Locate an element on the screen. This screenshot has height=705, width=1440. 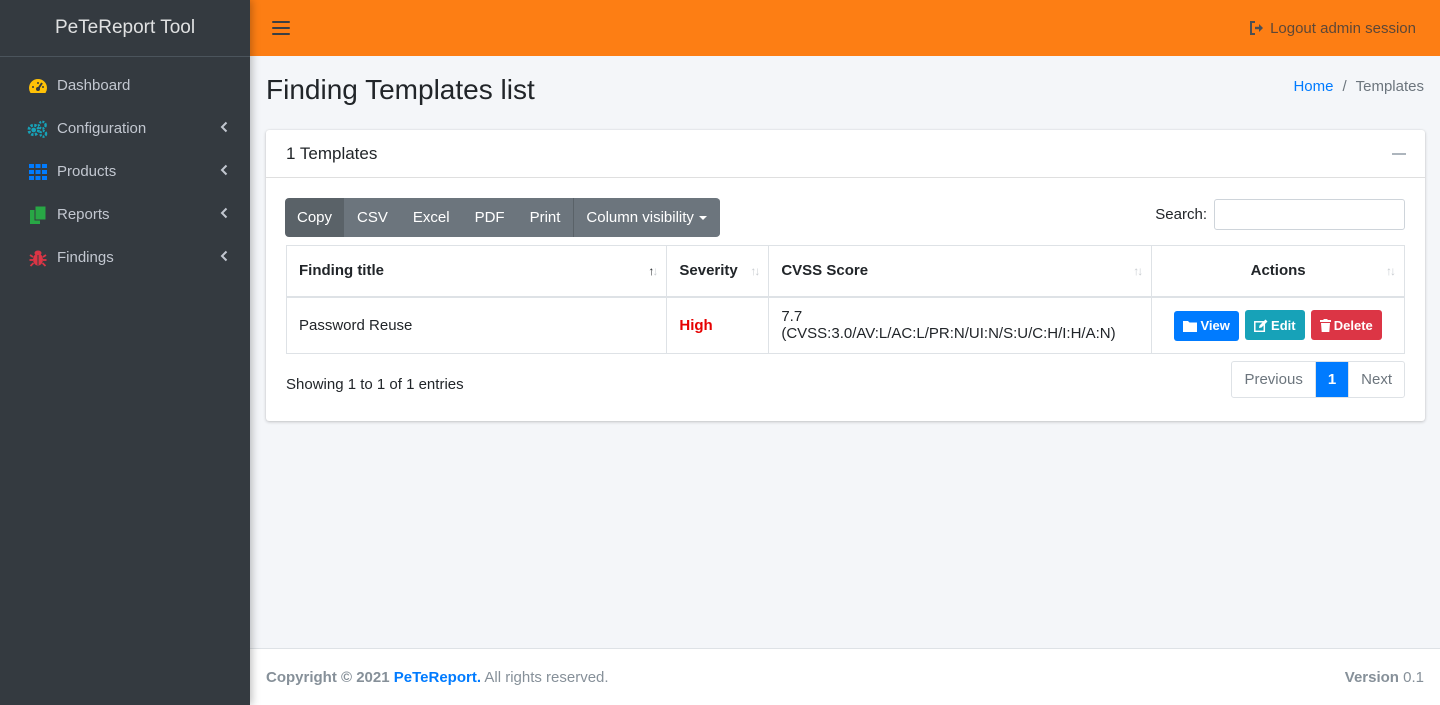
sidebar-item-label: Findings is located at coordinates (85, 257).